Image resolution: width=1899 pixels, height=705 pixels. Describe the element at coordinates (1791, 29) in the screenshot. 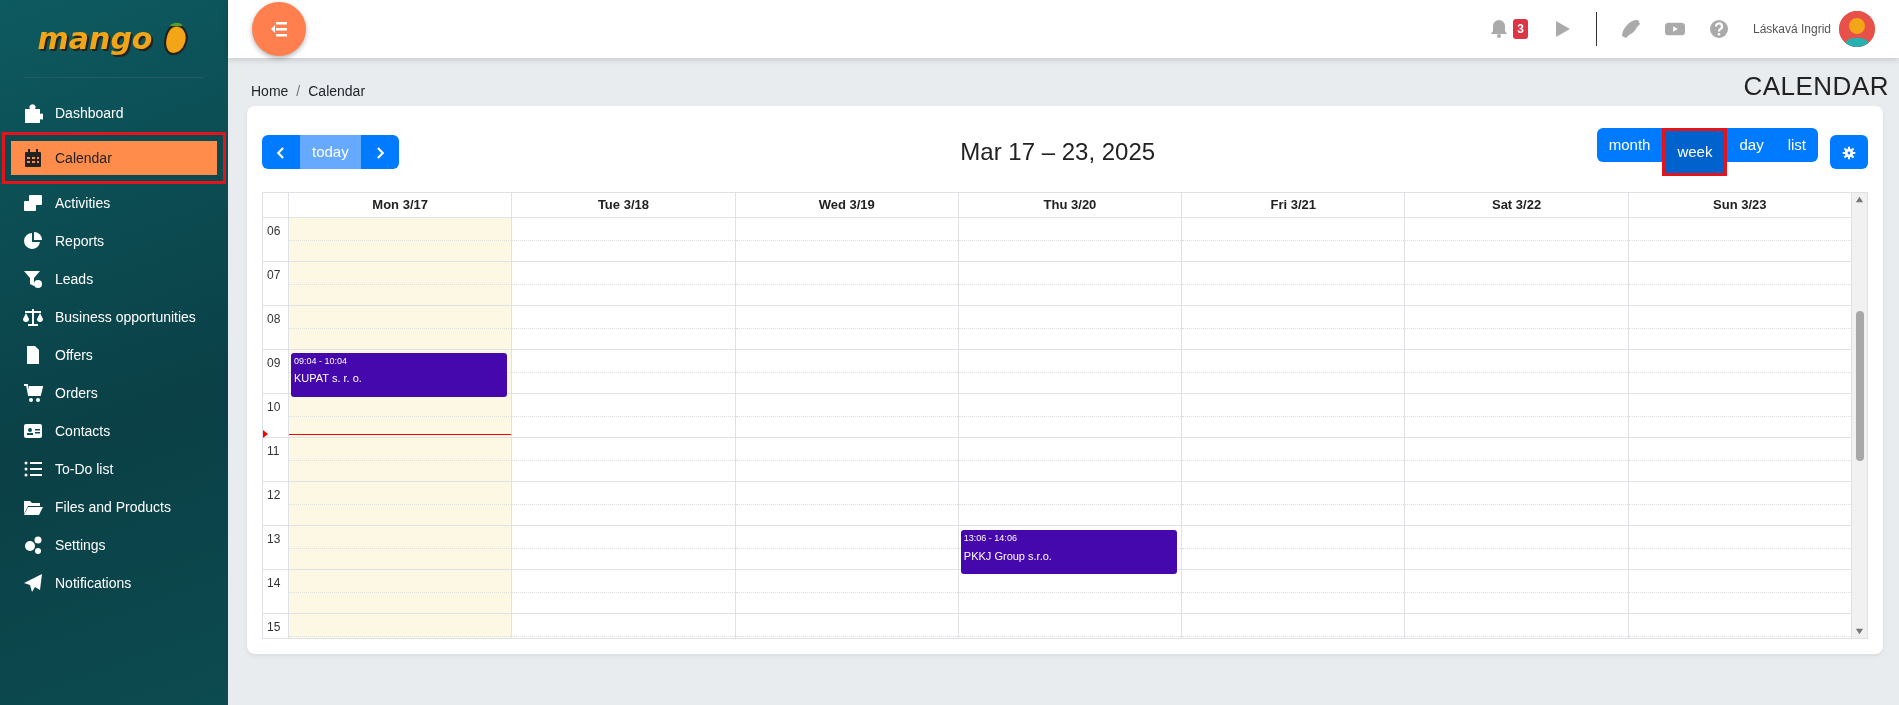

I see `user-name: Láskavá Ingrid` at that location.